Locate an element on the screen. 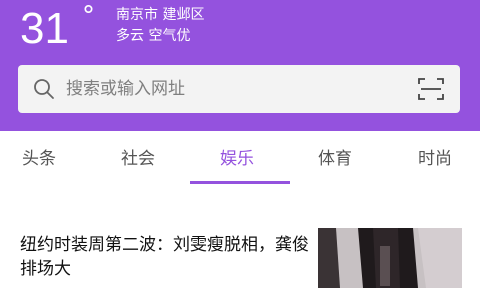 Image resolution: width=480 pixels, height=288 pixels. search-input is located at coordinates (236, 89).